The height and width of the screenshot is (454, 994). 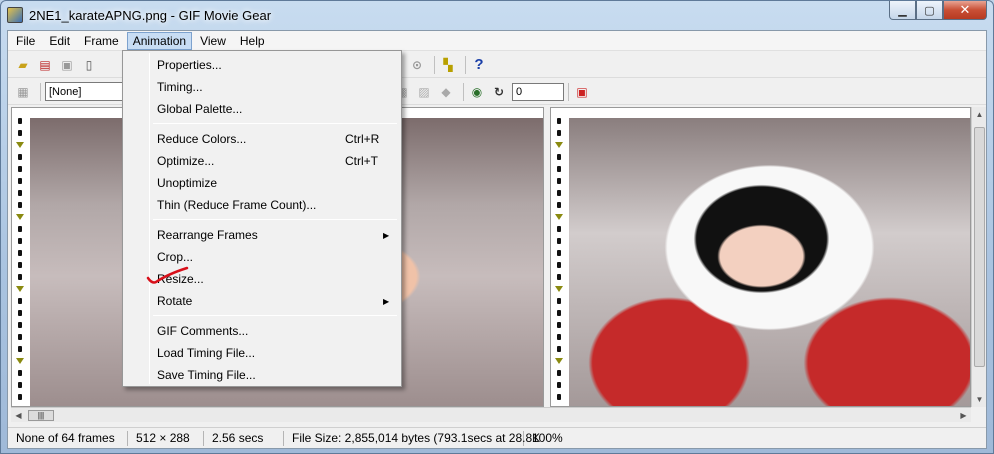 What do you see at coordinates (477, 92) in the screenshot?
I see `globe-icon: ◉` at bounding box center [477, 92].